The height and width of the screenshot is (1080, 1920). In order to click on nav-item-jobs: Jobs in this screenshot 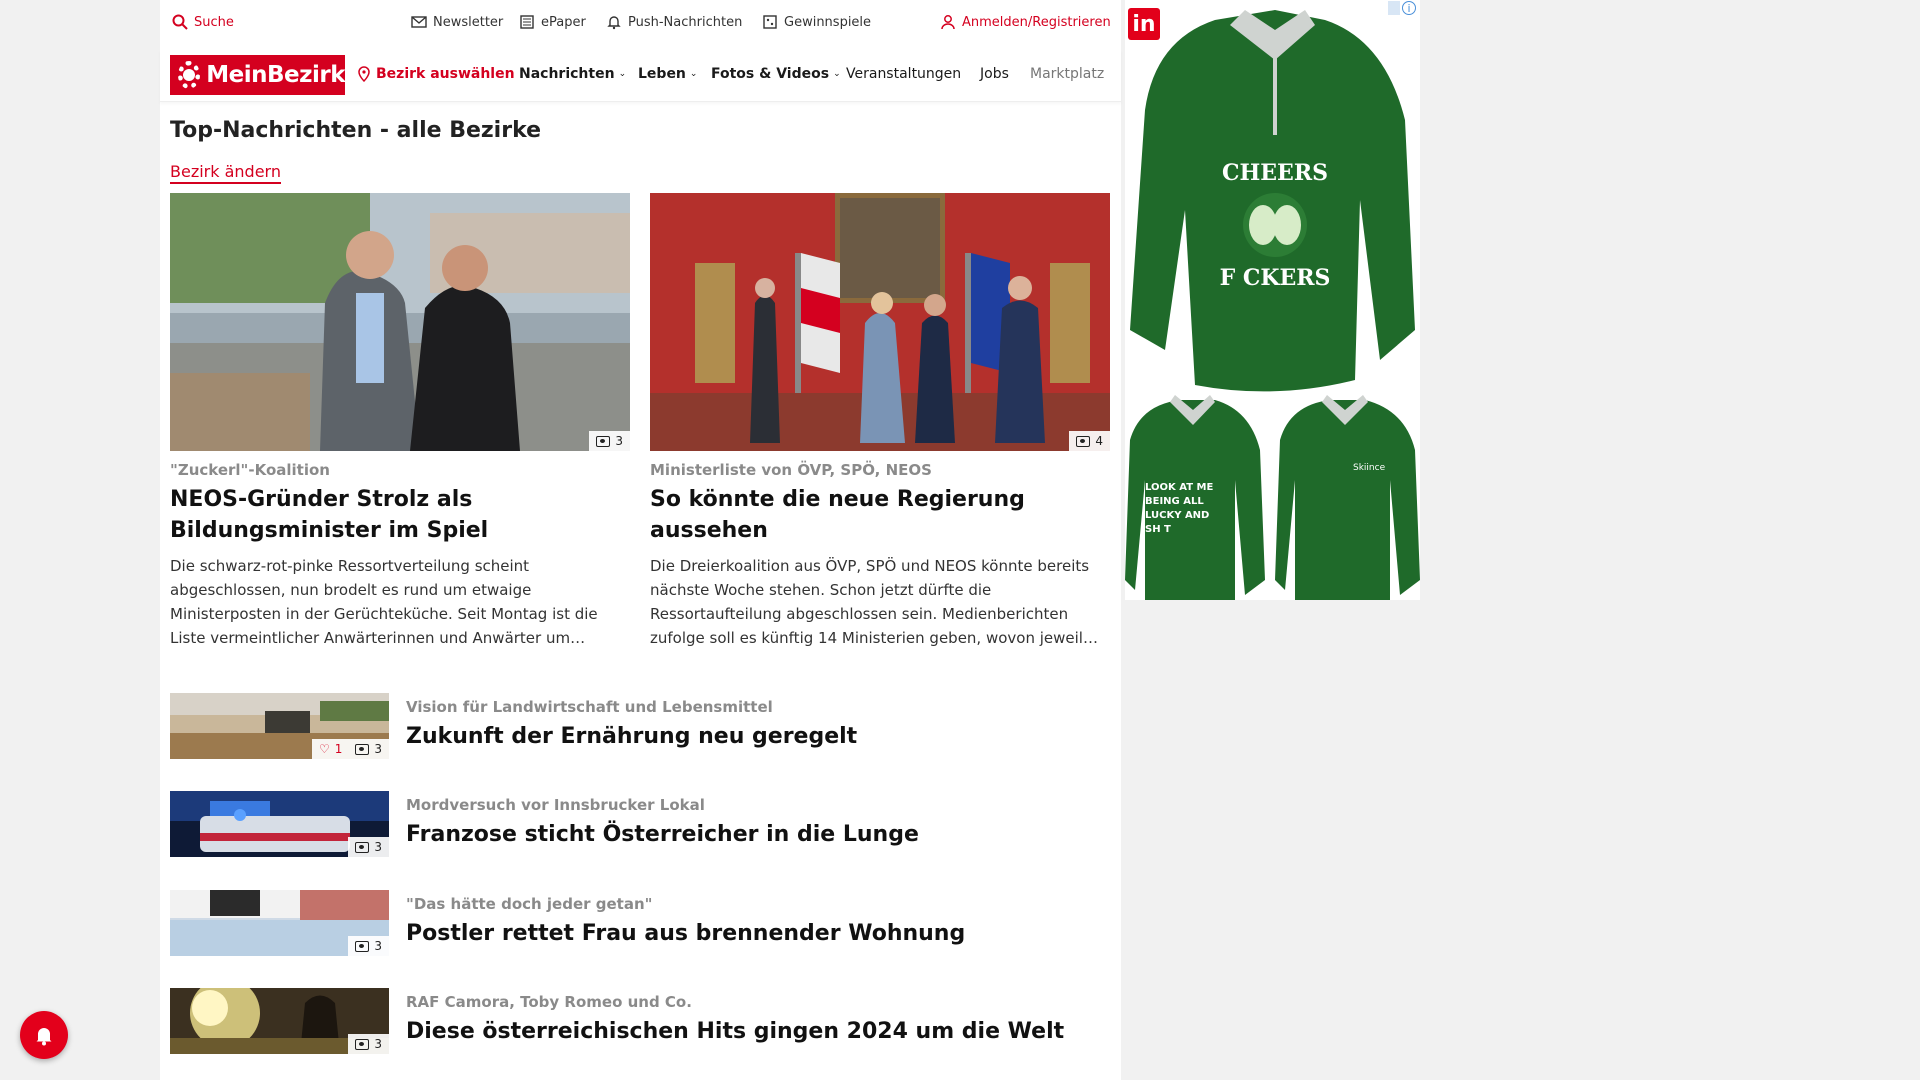, I will do `click(994, 74)`.